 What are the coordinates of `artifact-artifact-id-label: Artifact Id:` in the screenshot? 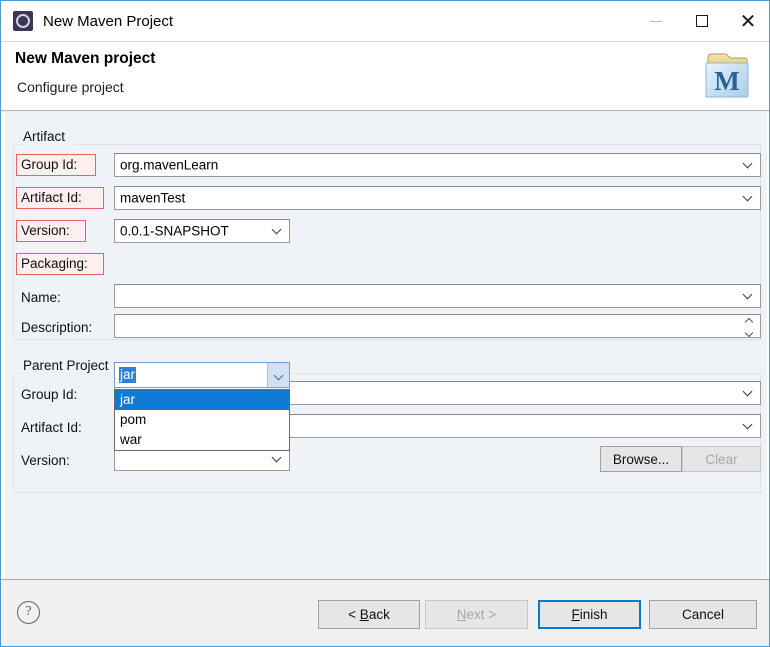 It's located at (60, 198).